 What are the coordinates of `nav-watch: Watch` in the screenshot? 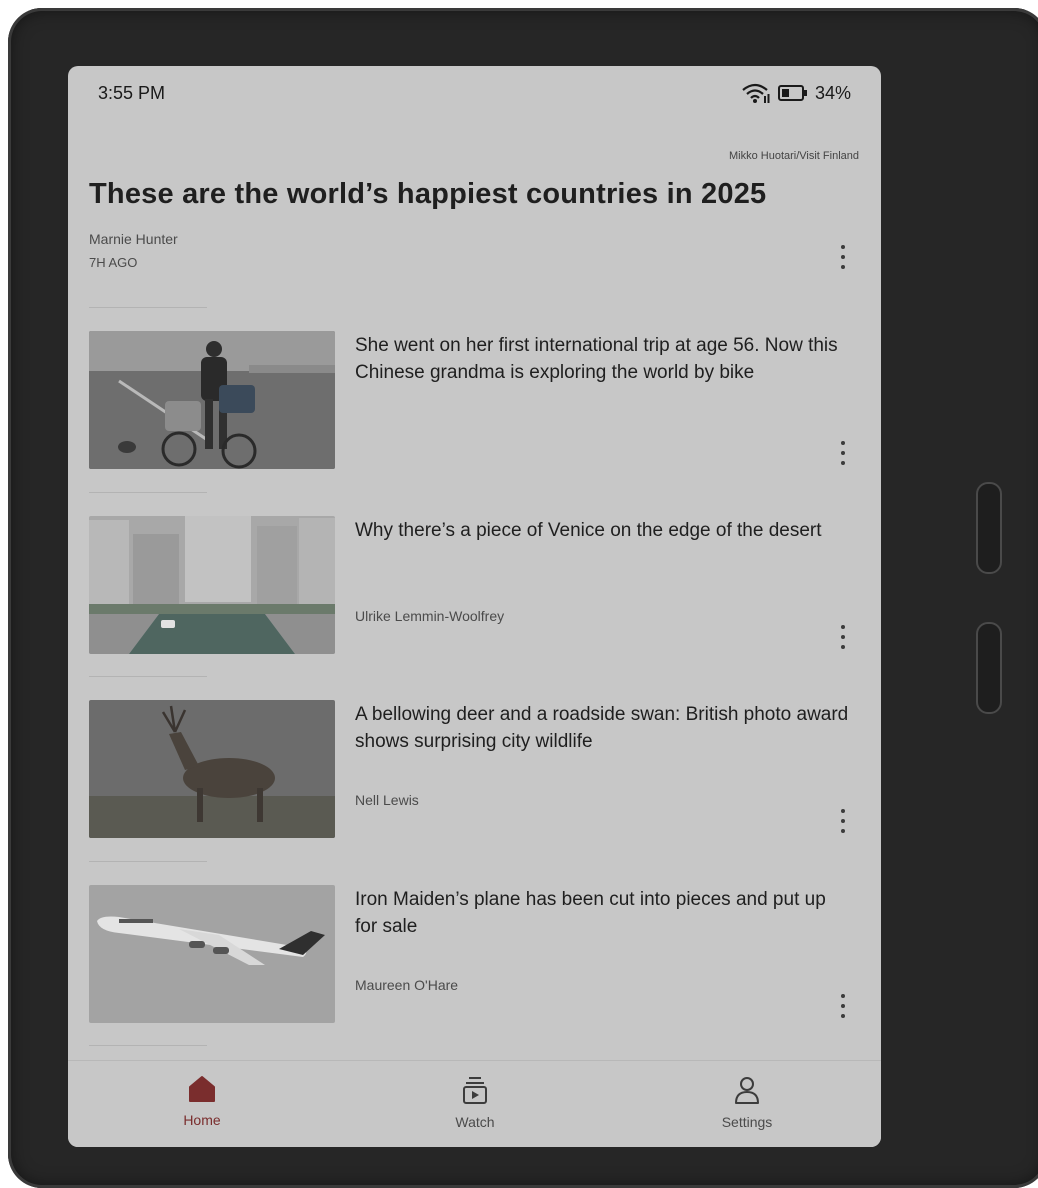 It's located at (475, 1102).